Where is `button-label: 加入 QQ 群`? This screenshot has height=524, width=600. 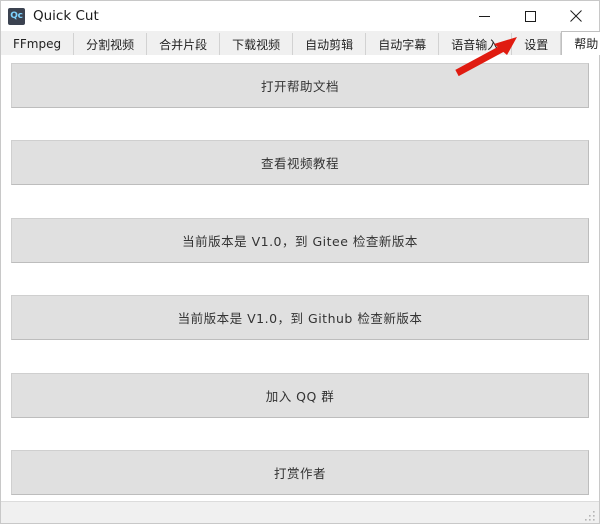 button-label: 加入 QQ 群 is located at coordinates (300, 396).